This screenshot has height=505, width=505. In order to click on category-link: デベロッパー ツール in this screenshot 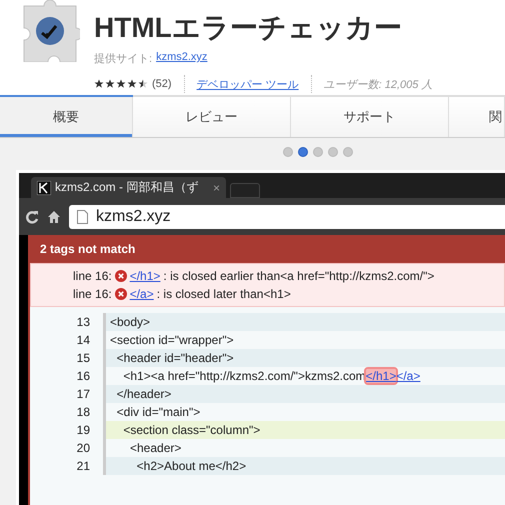, I will do `click(247, 84)`.